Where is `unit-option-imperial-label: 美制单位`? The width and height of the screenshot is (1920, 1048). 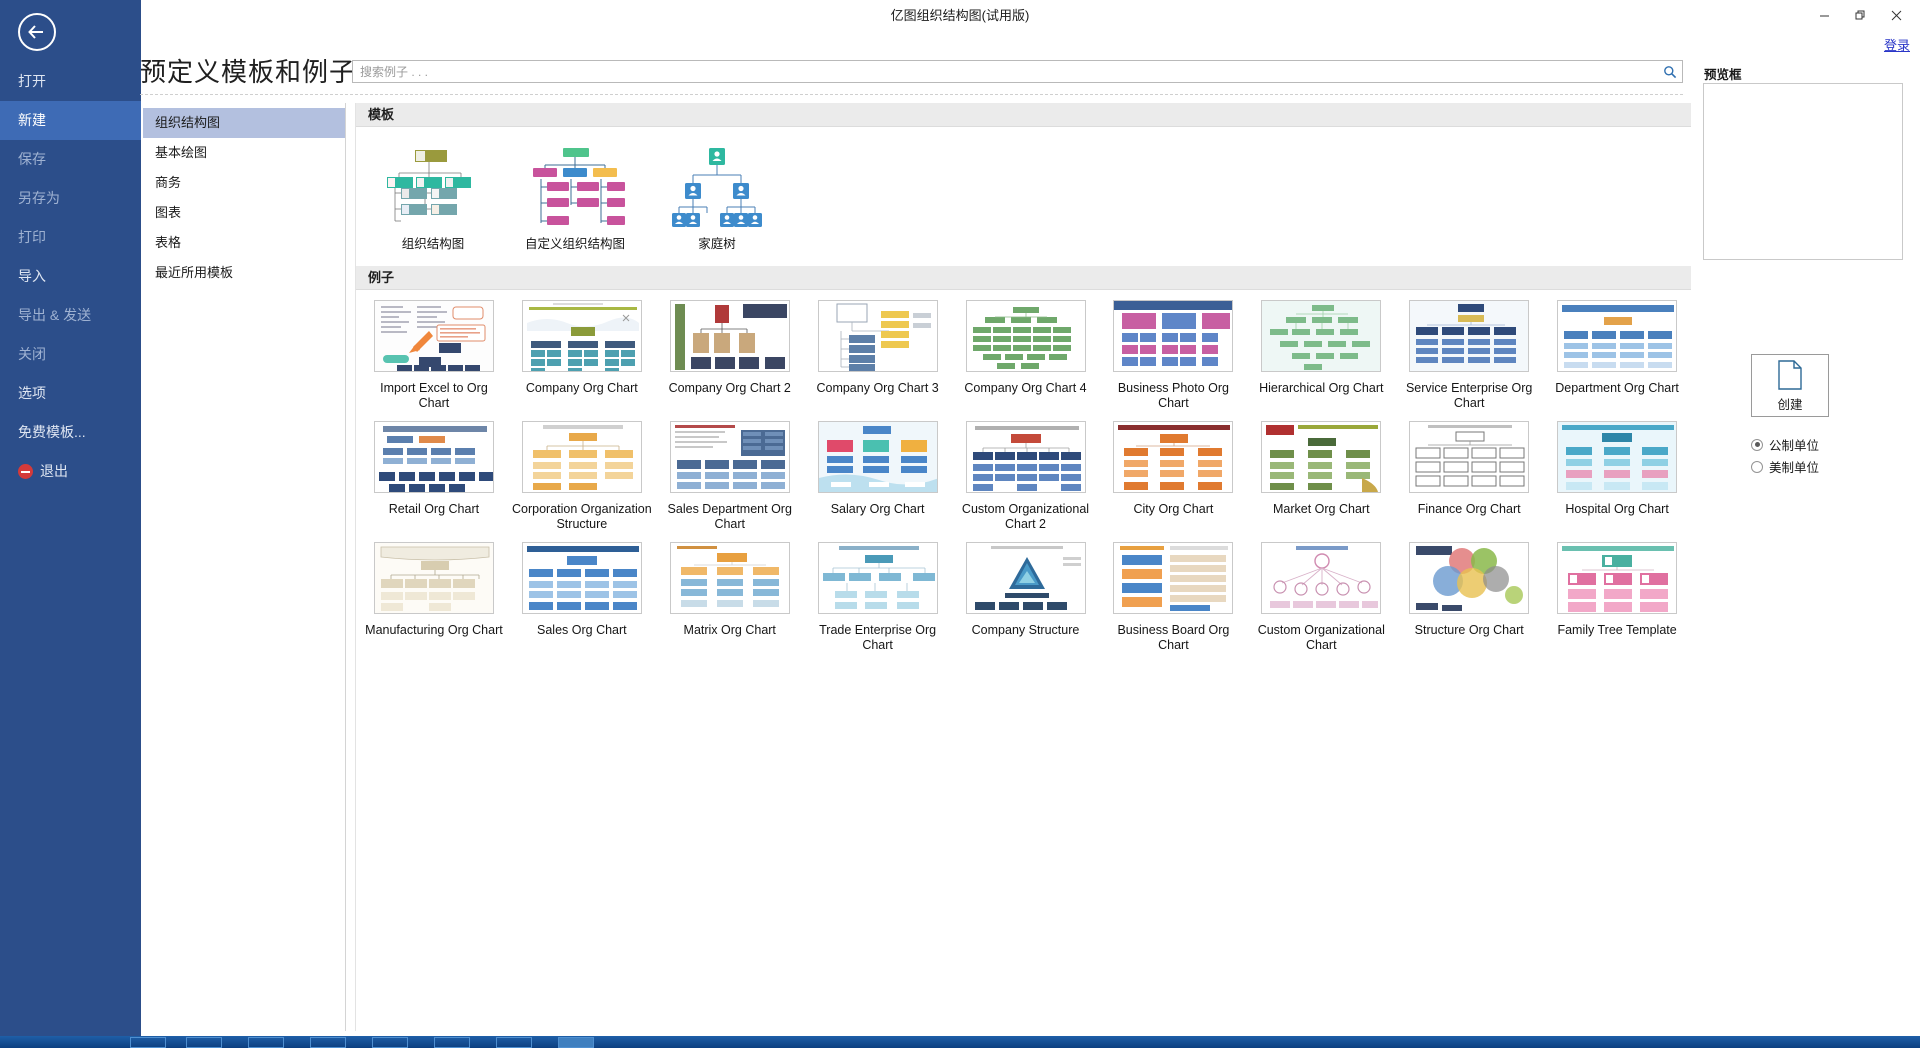
unit-option-imperial-label: 美制单位 is located at coordinates (1794, 468).